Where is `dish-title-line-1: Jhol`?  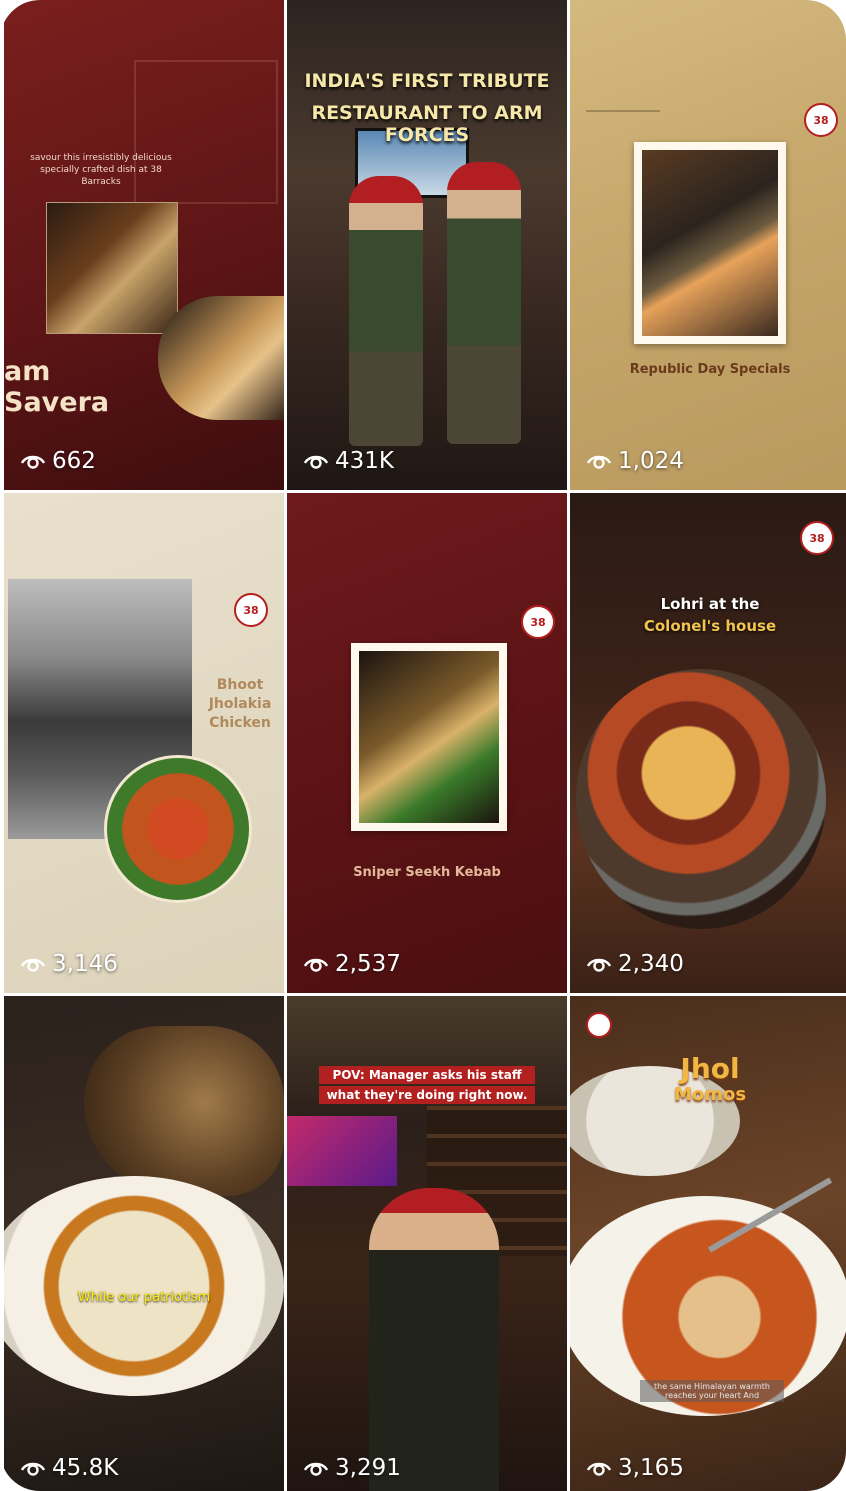 dish-title-line-1: Jhol is located at coordinates (710, 1068).